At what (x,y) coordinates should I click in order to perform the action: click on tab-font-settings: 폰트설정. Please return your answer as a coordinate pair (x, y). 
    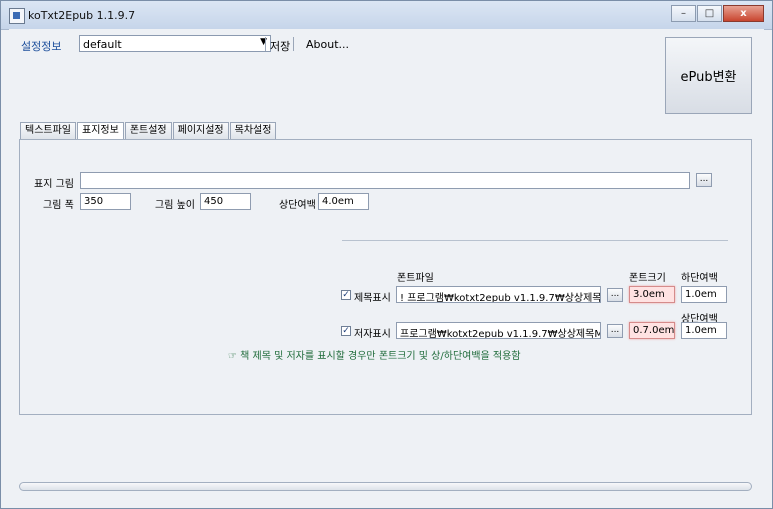
    Looking at the image, I should click on (148, 130).